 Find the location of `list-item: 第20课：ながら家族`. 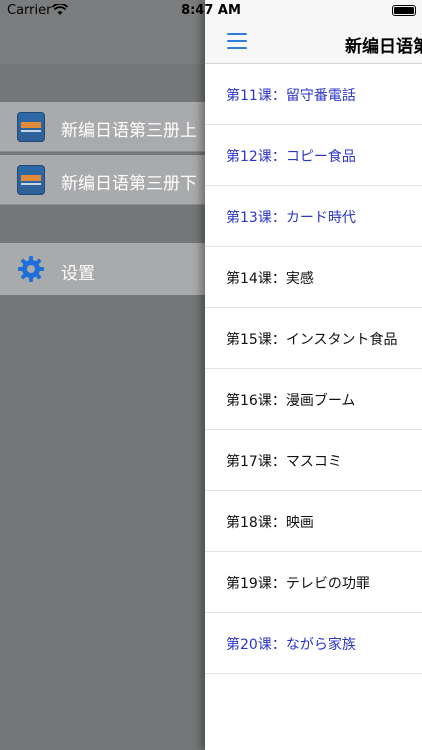

list-item: 第20课：ながら家族 is located at coordinates (313, 643).